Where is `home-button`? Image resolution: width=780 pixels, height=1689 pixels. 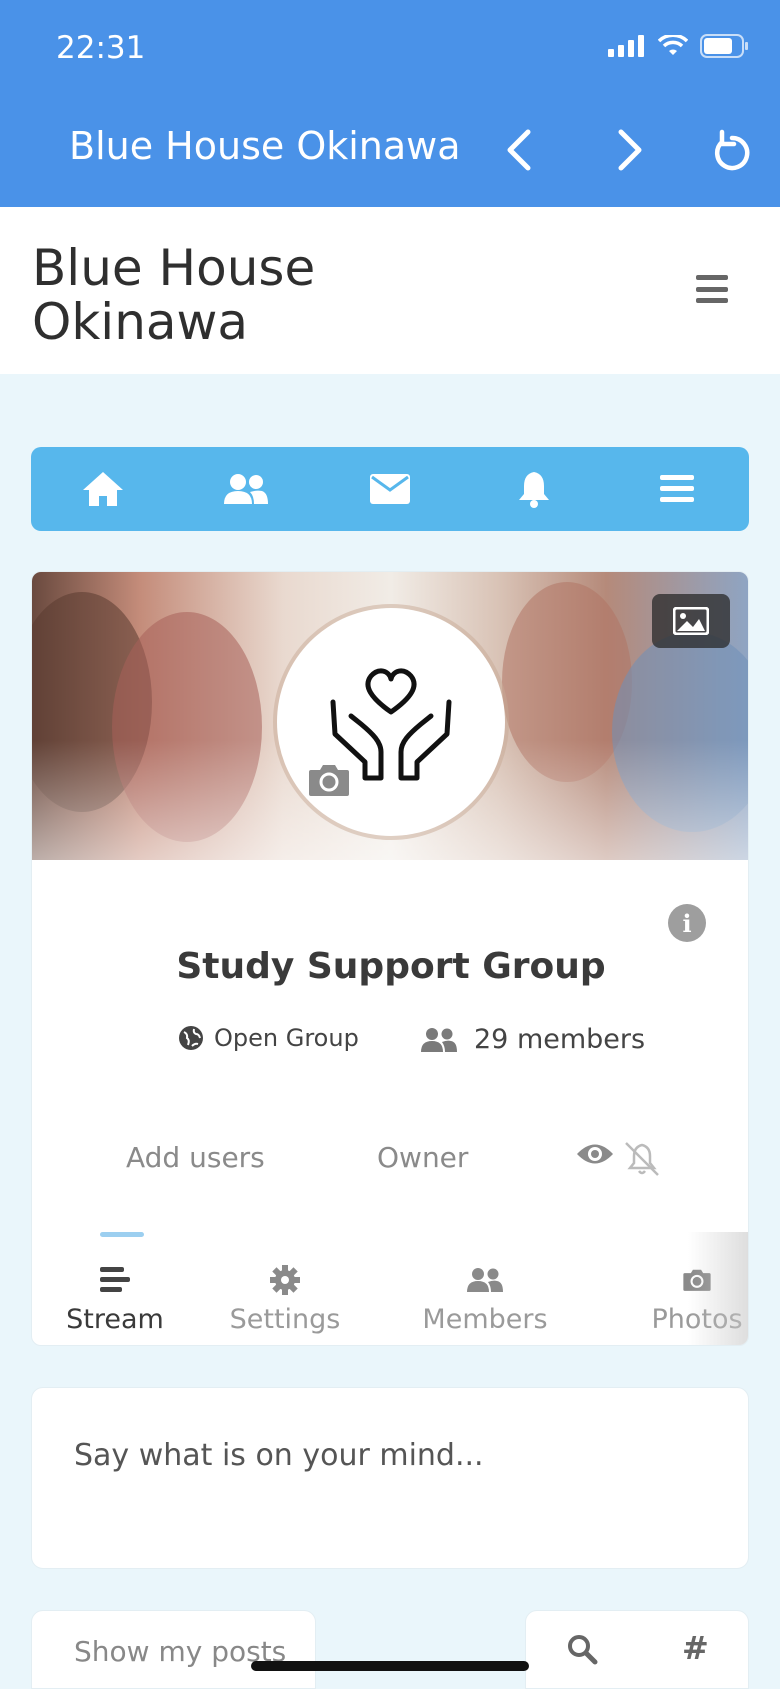
home-button is located at coordinates (103, 489).